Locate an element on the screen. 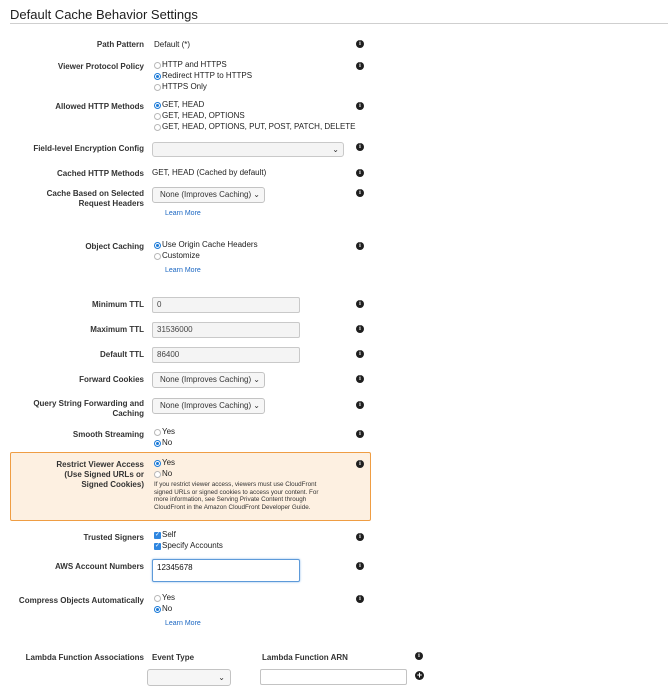  smooth-streaming-option-yes: Yes is located at coordinates (164, 432).